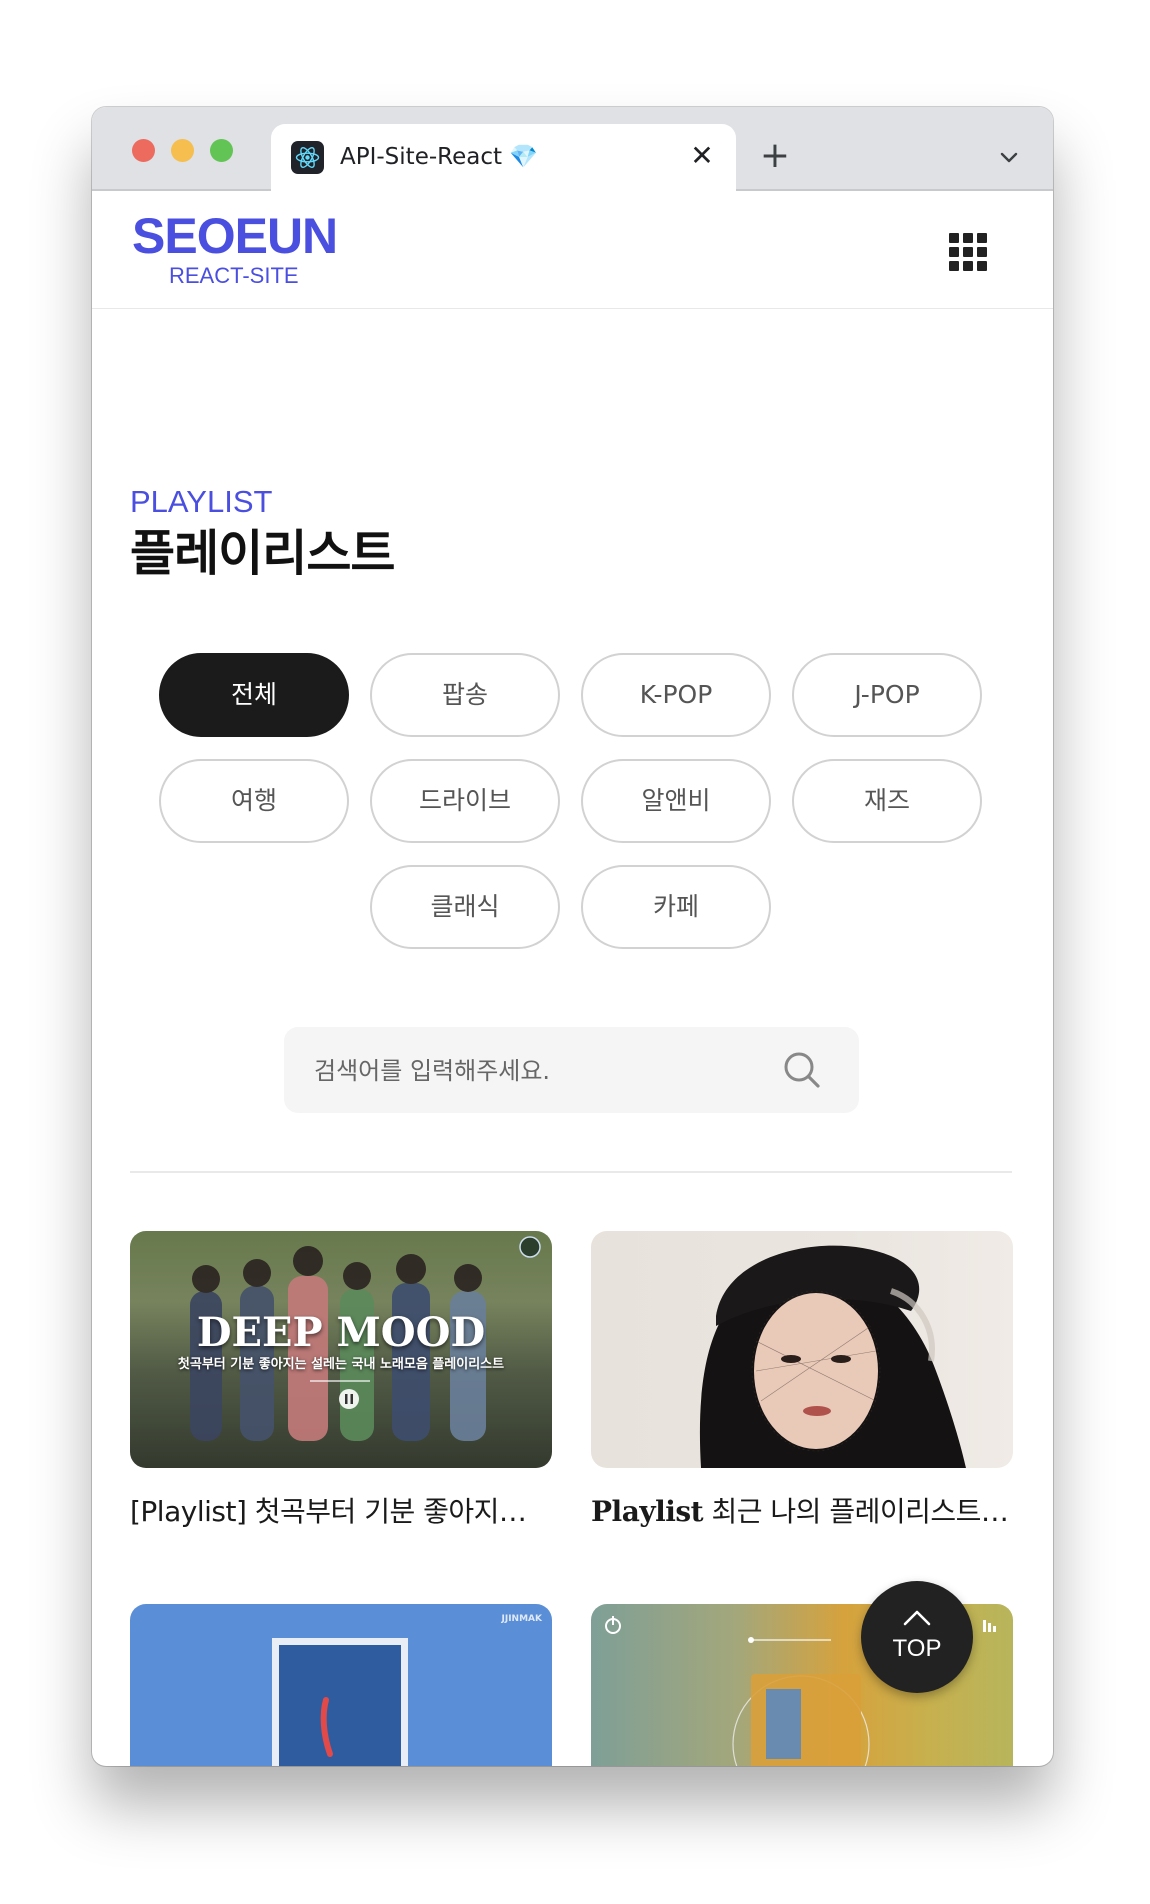 This screenshot has width=1150, height=1904. Describe the element at coordinates (802, 1349) in the screenshot. I see `playlist-thumbnail` at that location.